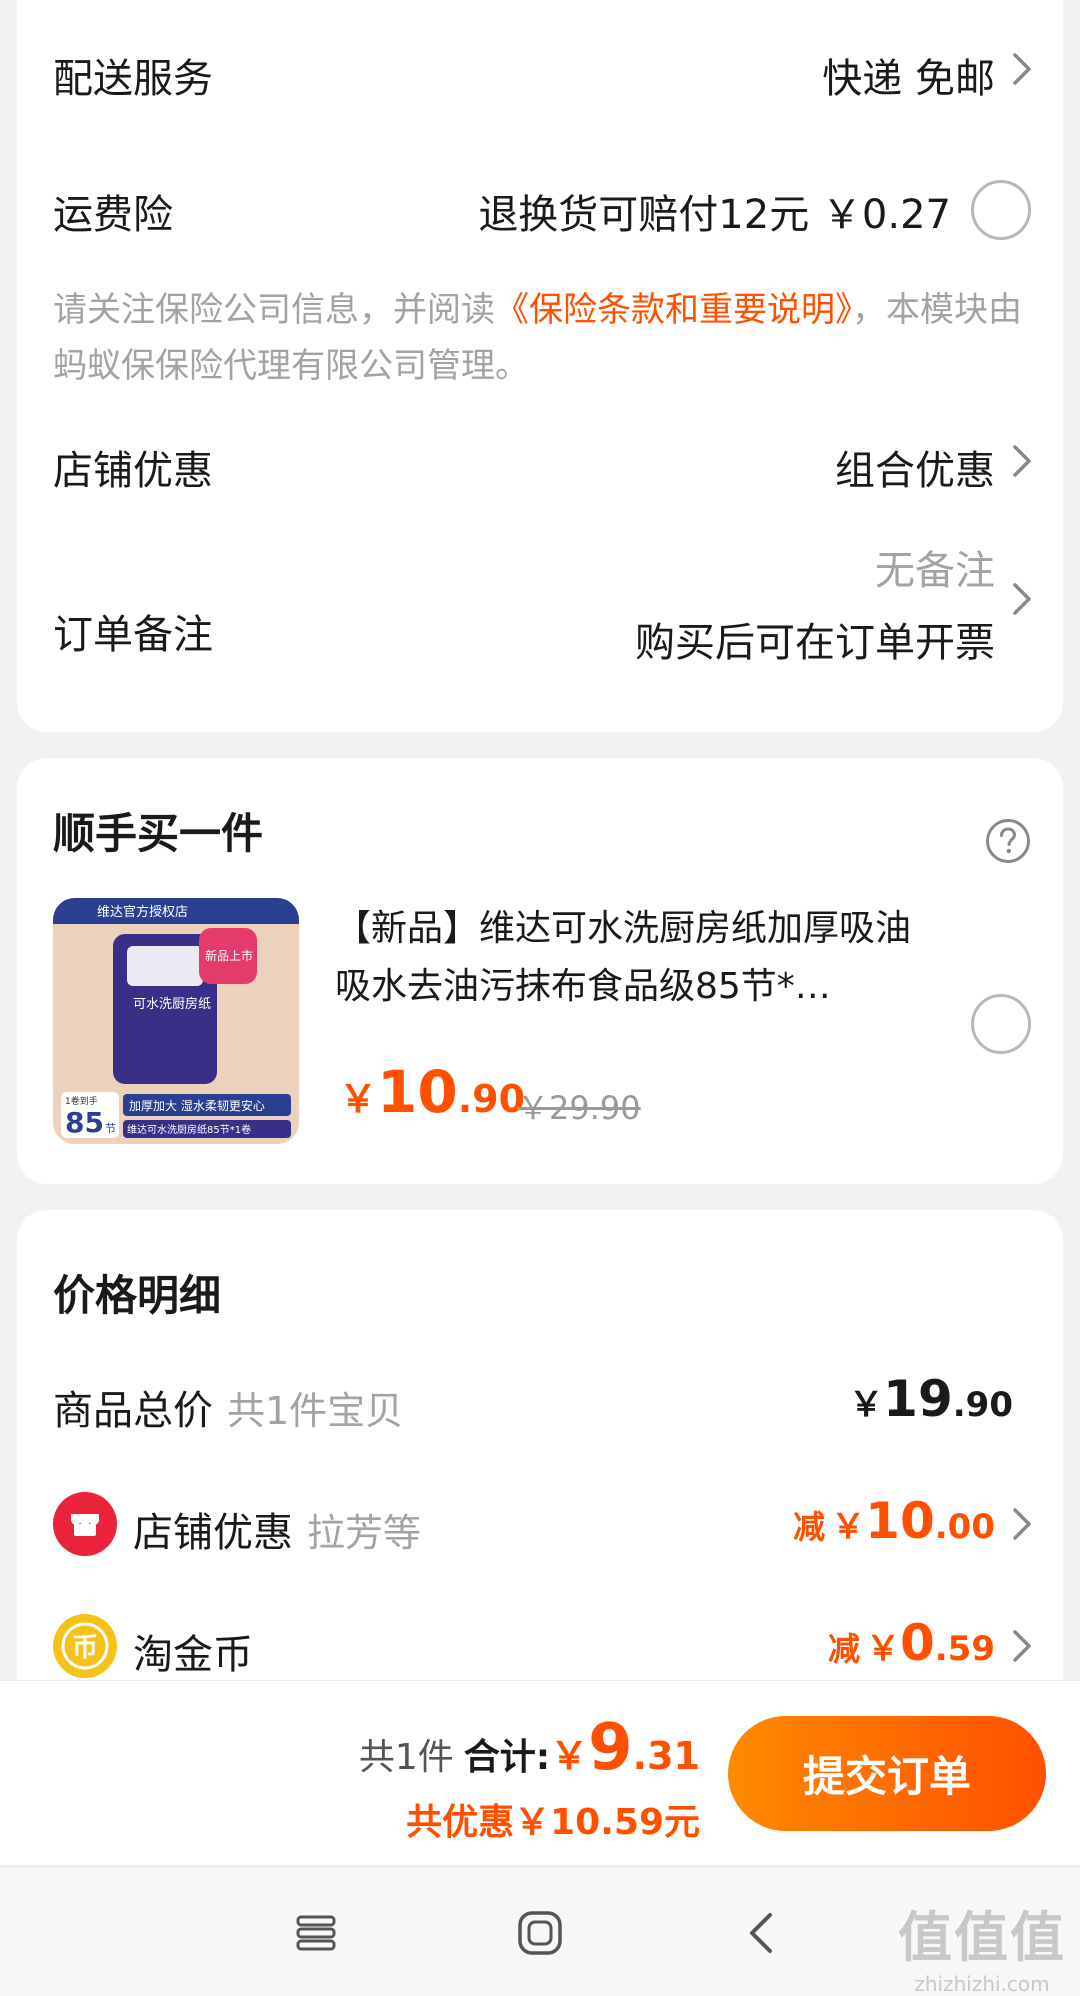  Describe the element at coordinates (189, 1129) in the screenshot. I see `image-bottom: 维达可水洗厨房纸85节*1卷` at that location.